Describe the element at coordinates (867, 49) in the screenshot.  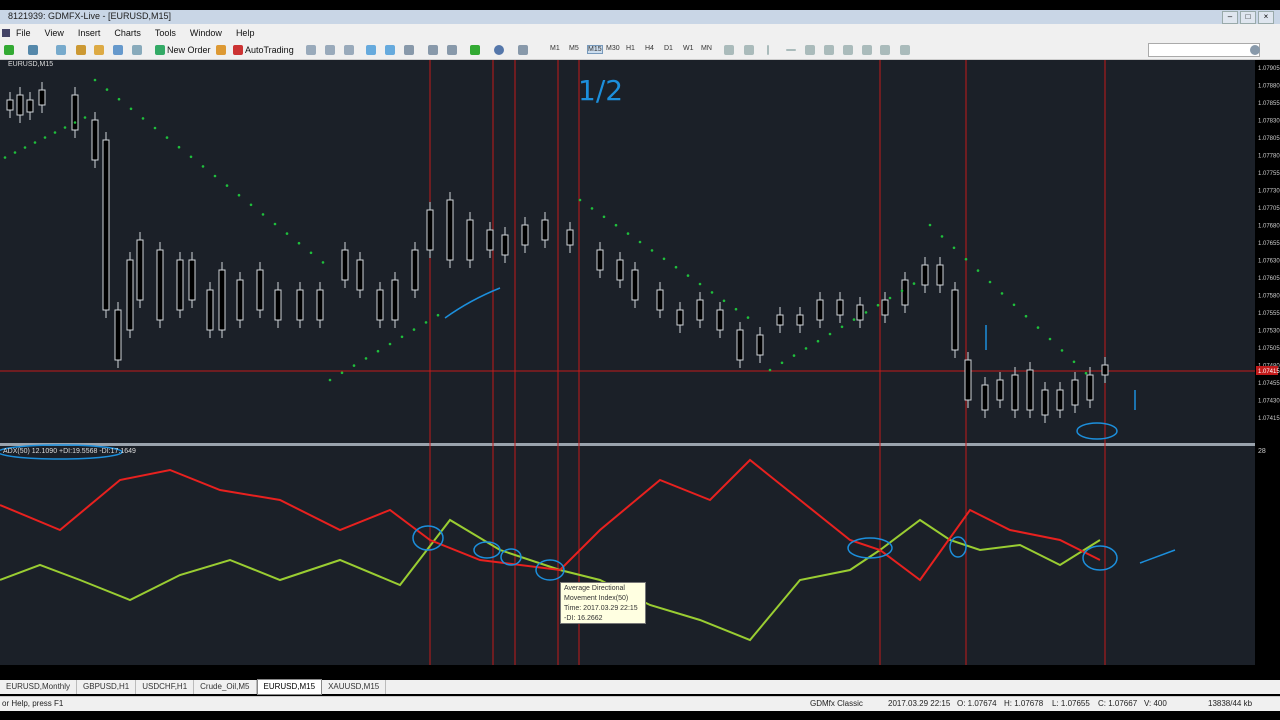
I see `text-button` at that location.